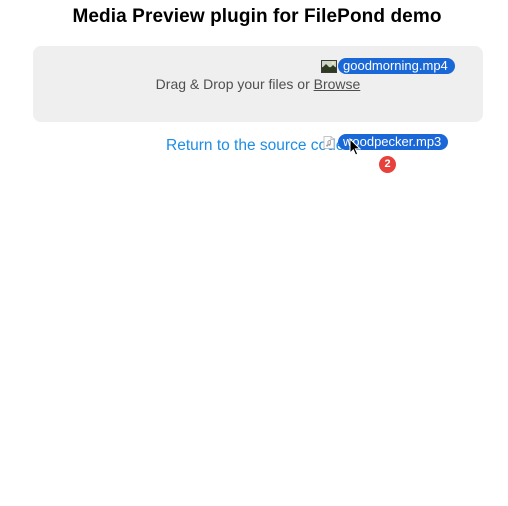 The image size is (508, 506). Describe the element at coordinates (329, 142) in the screenshot. I see `audio-file-icon` at that location.